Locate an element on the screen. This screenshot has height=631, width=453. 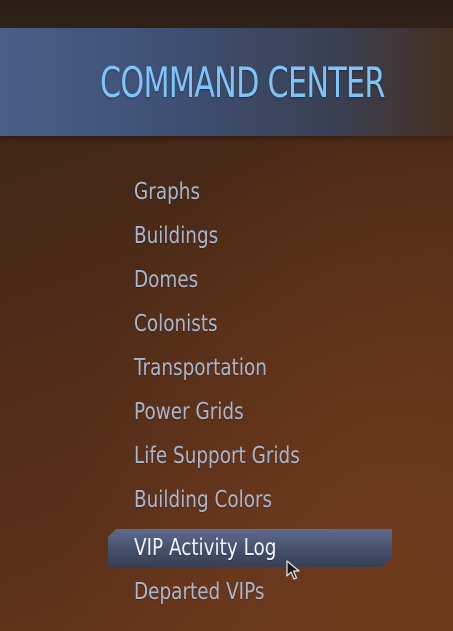
menu-item-life-support-grids: Life Support Grids is located at coordinates (250, 456).